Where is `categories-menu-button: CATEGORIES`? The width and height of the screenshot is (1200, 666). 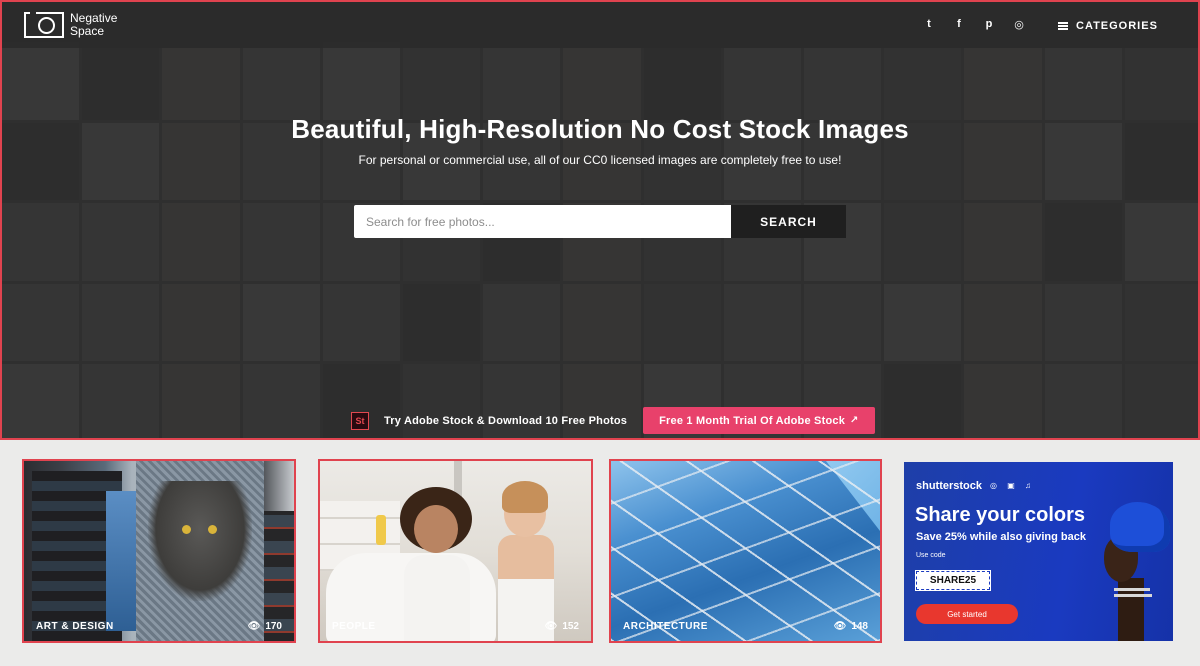
categories-menu-button: CATEGORIES is located at coordinates (1108, 26).